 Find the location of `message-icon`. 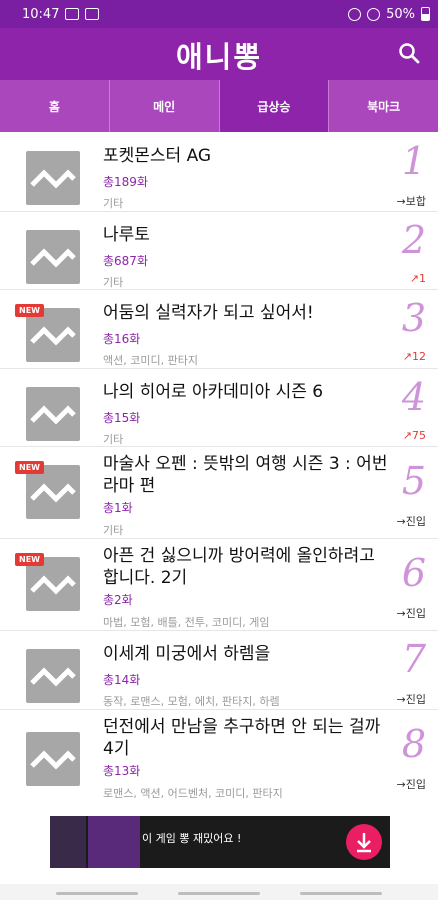

message-icon is located at coordinates (92, 14).